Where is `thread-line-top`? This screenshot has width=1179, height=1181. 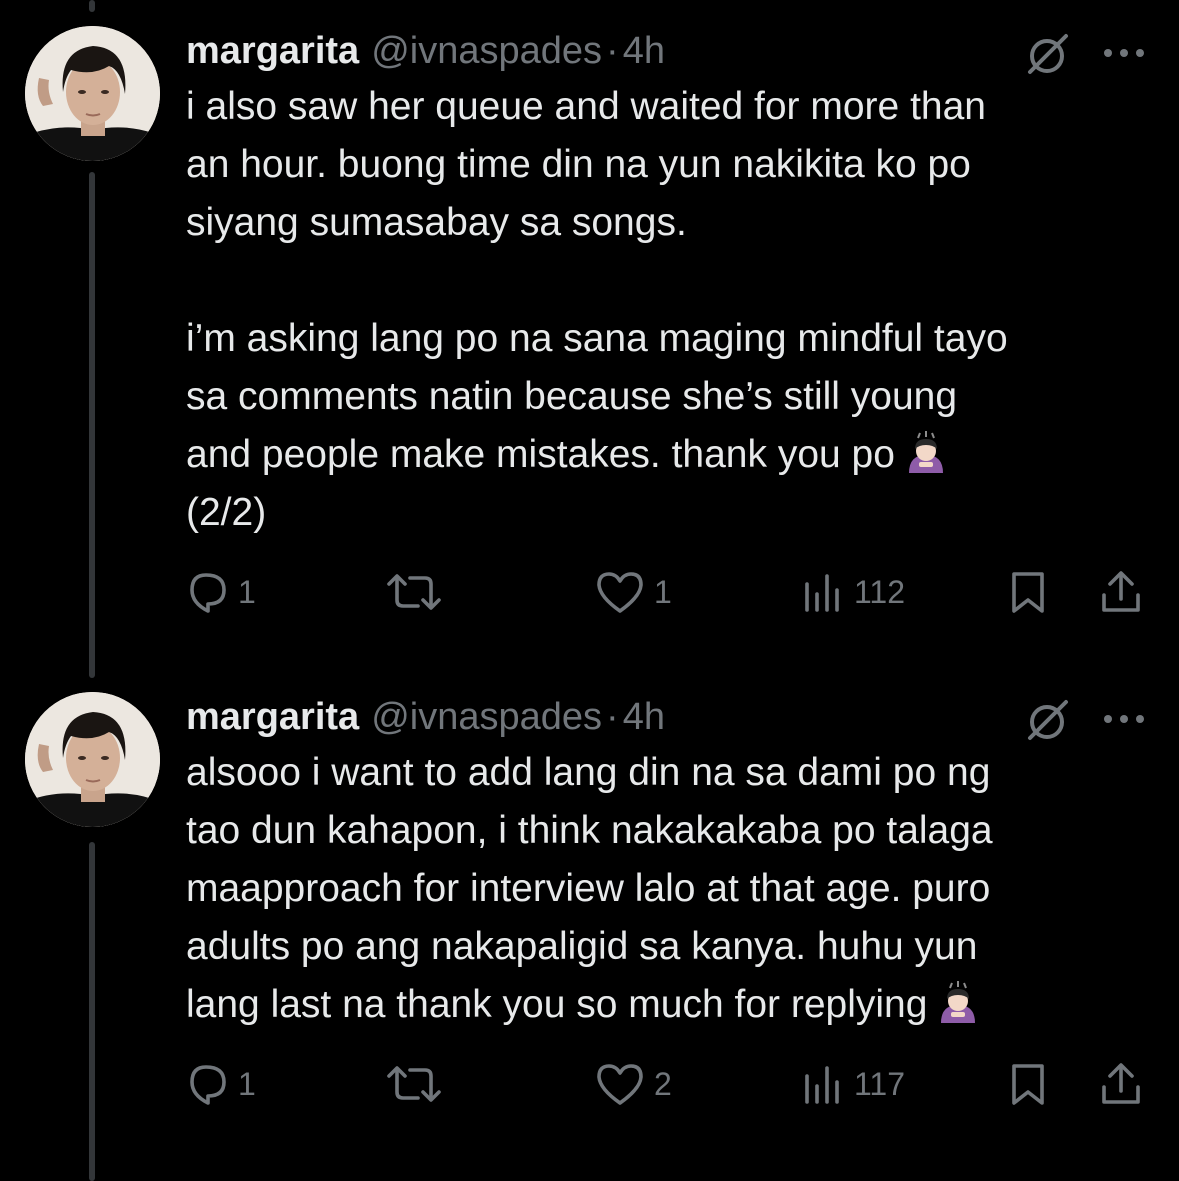
thread-line-top is located at coordinates (92, 6).